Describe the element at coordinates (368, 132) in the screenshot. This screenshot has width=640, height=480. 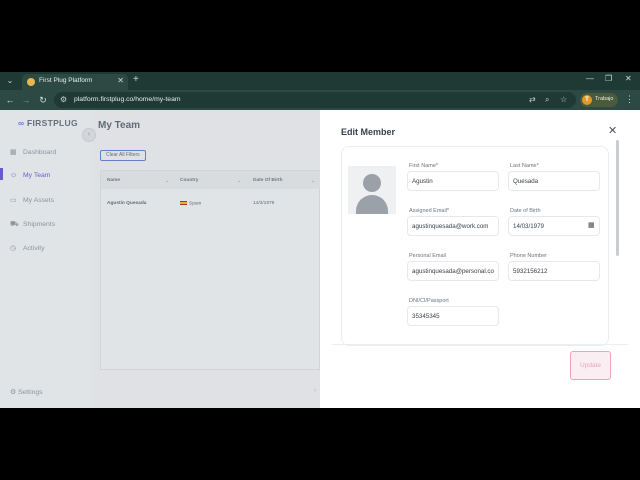
I see `panel-title: Edit Member` at that location.